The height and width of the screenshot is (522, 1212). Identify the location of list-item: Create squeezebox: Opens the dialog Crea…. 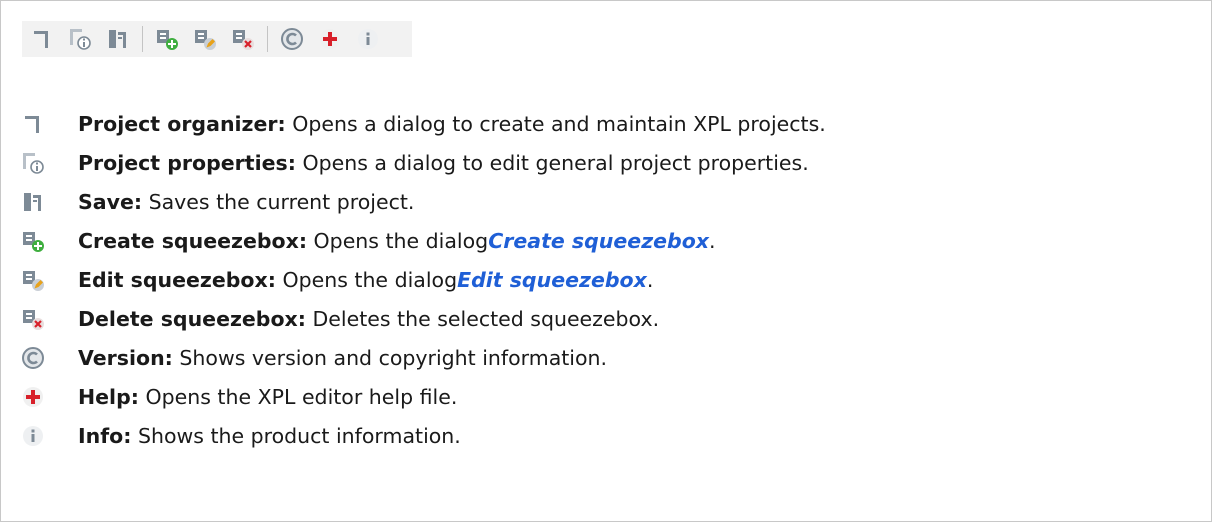
(423, 240).